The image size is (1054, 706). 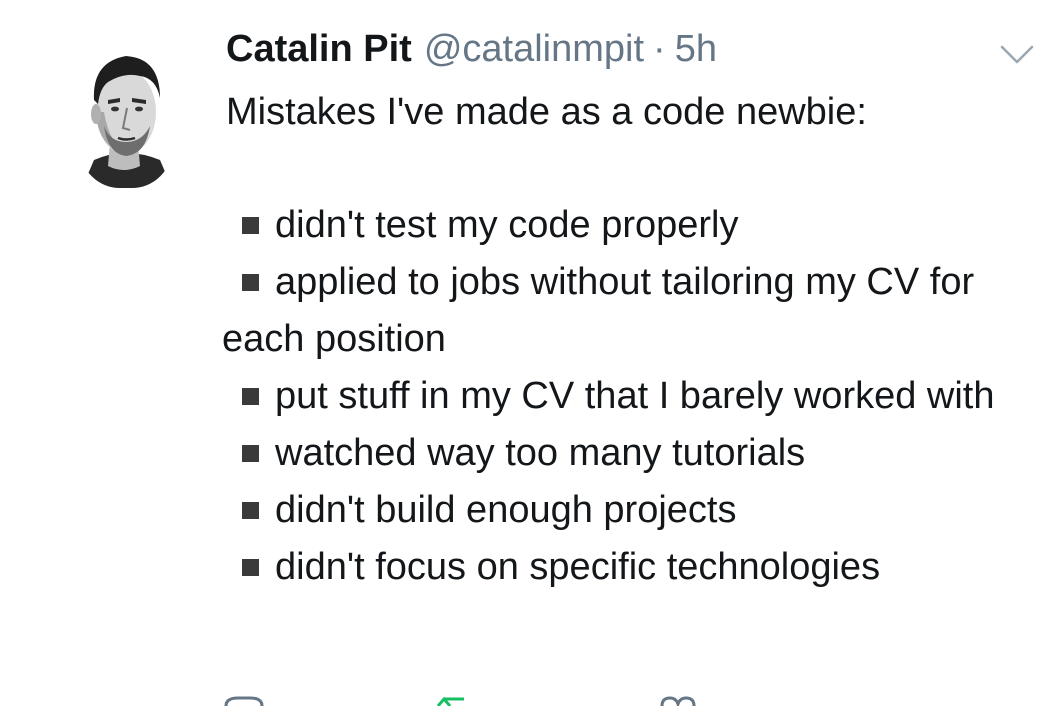 I want to click on list-item-text: watched way too many tutorials, so click(x=540, y=453).